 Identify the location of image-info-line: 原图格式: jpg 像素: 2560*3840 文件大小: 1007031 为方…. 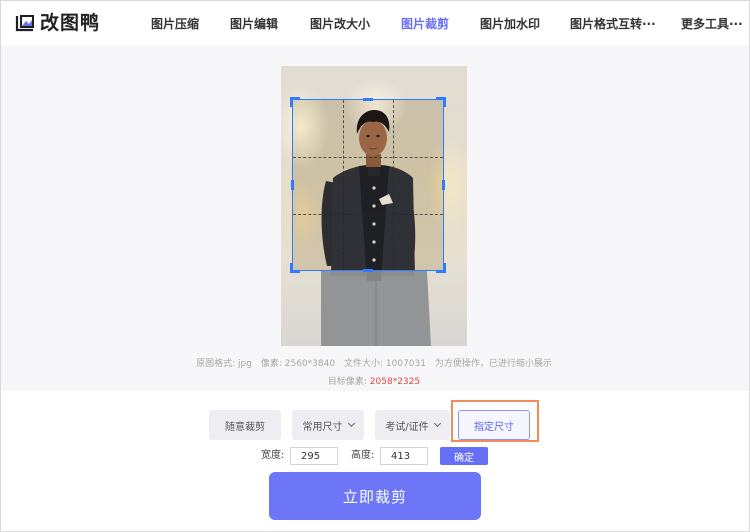
(374, 362).